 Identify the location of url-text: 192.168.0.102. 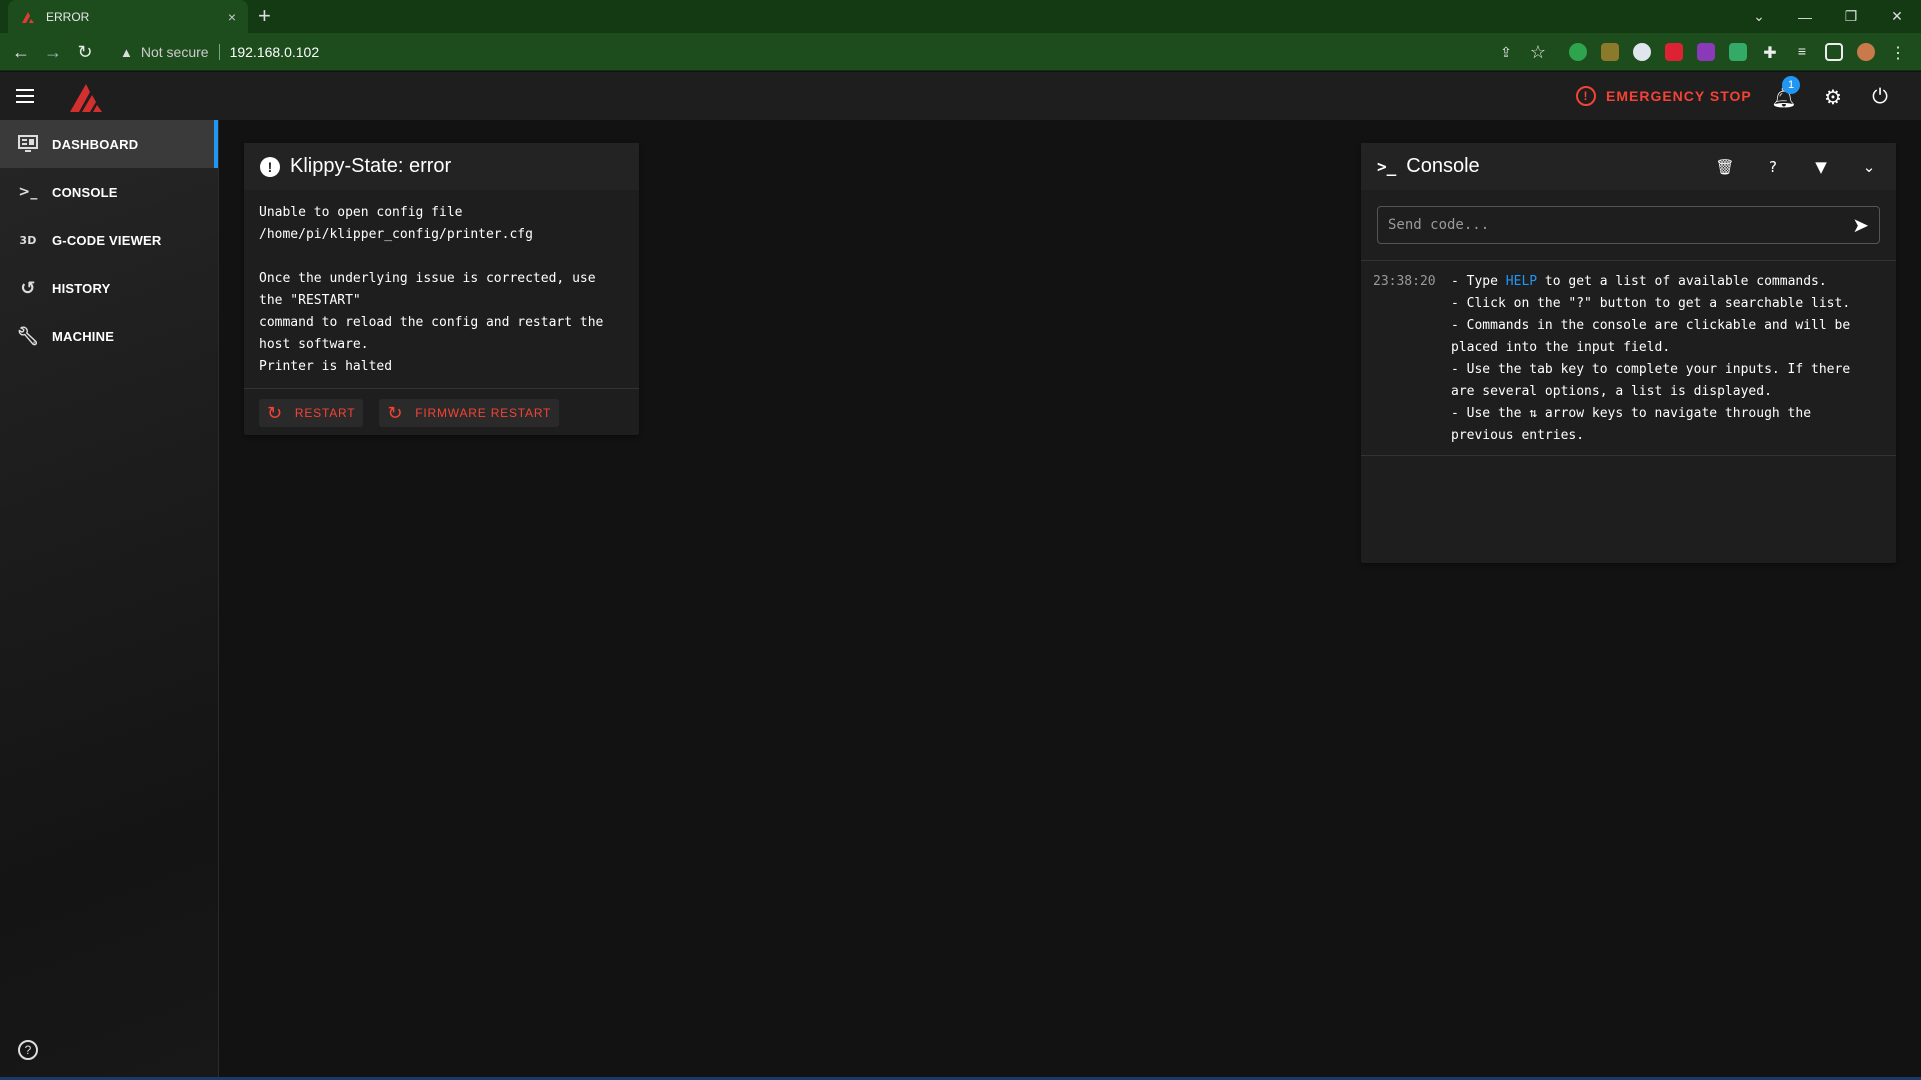
(274, 52).